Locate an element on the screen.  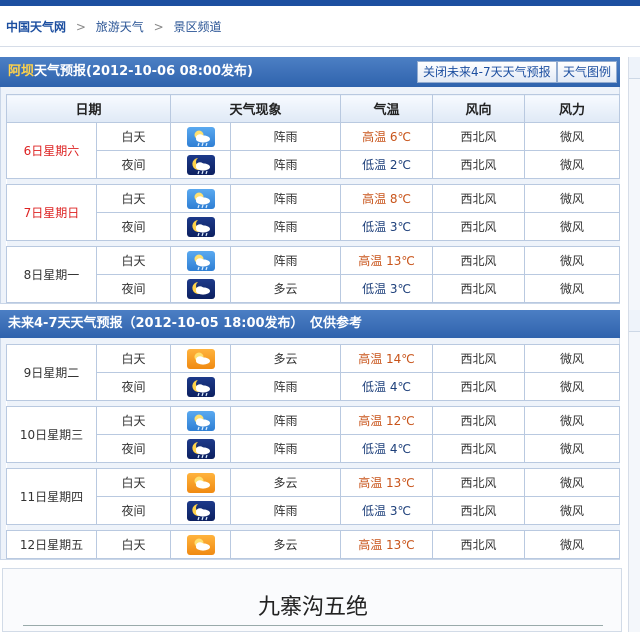
temperature-cell: 低温 3℃ is located at coordinates (387, 288).